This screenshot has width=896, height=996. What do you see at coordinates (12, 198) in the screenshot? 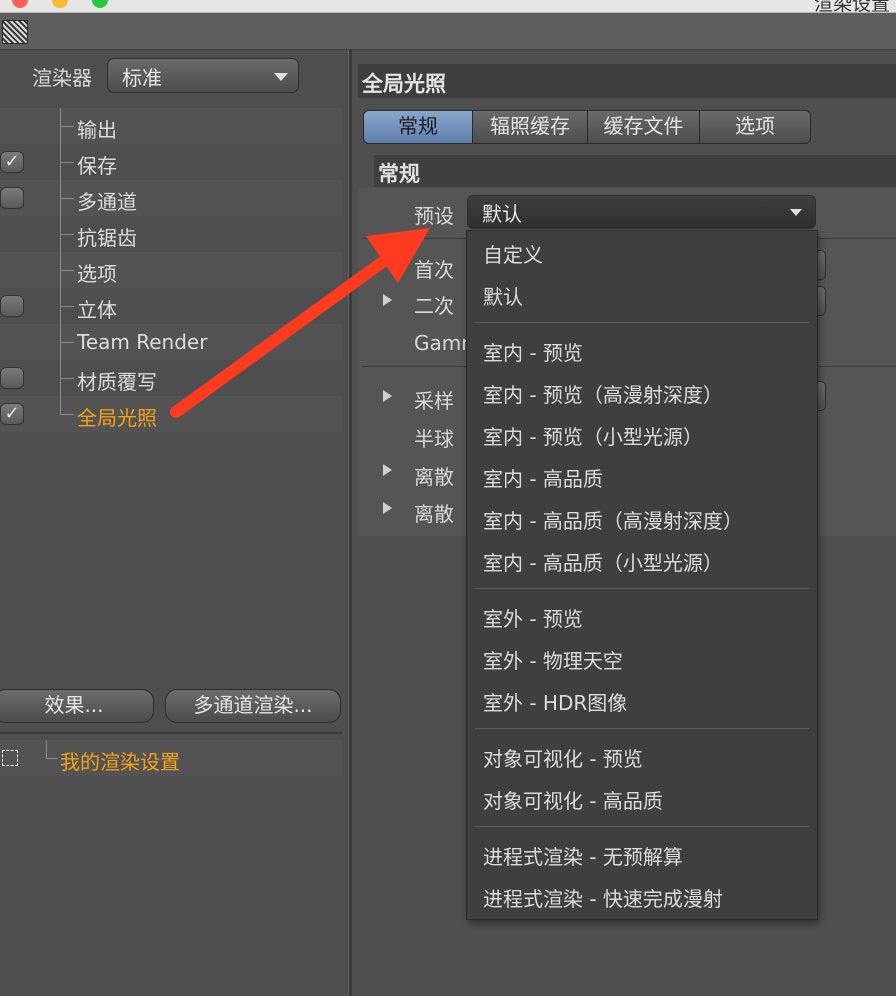
I see `multipass-checkbox` at bounding box center [12, 198].